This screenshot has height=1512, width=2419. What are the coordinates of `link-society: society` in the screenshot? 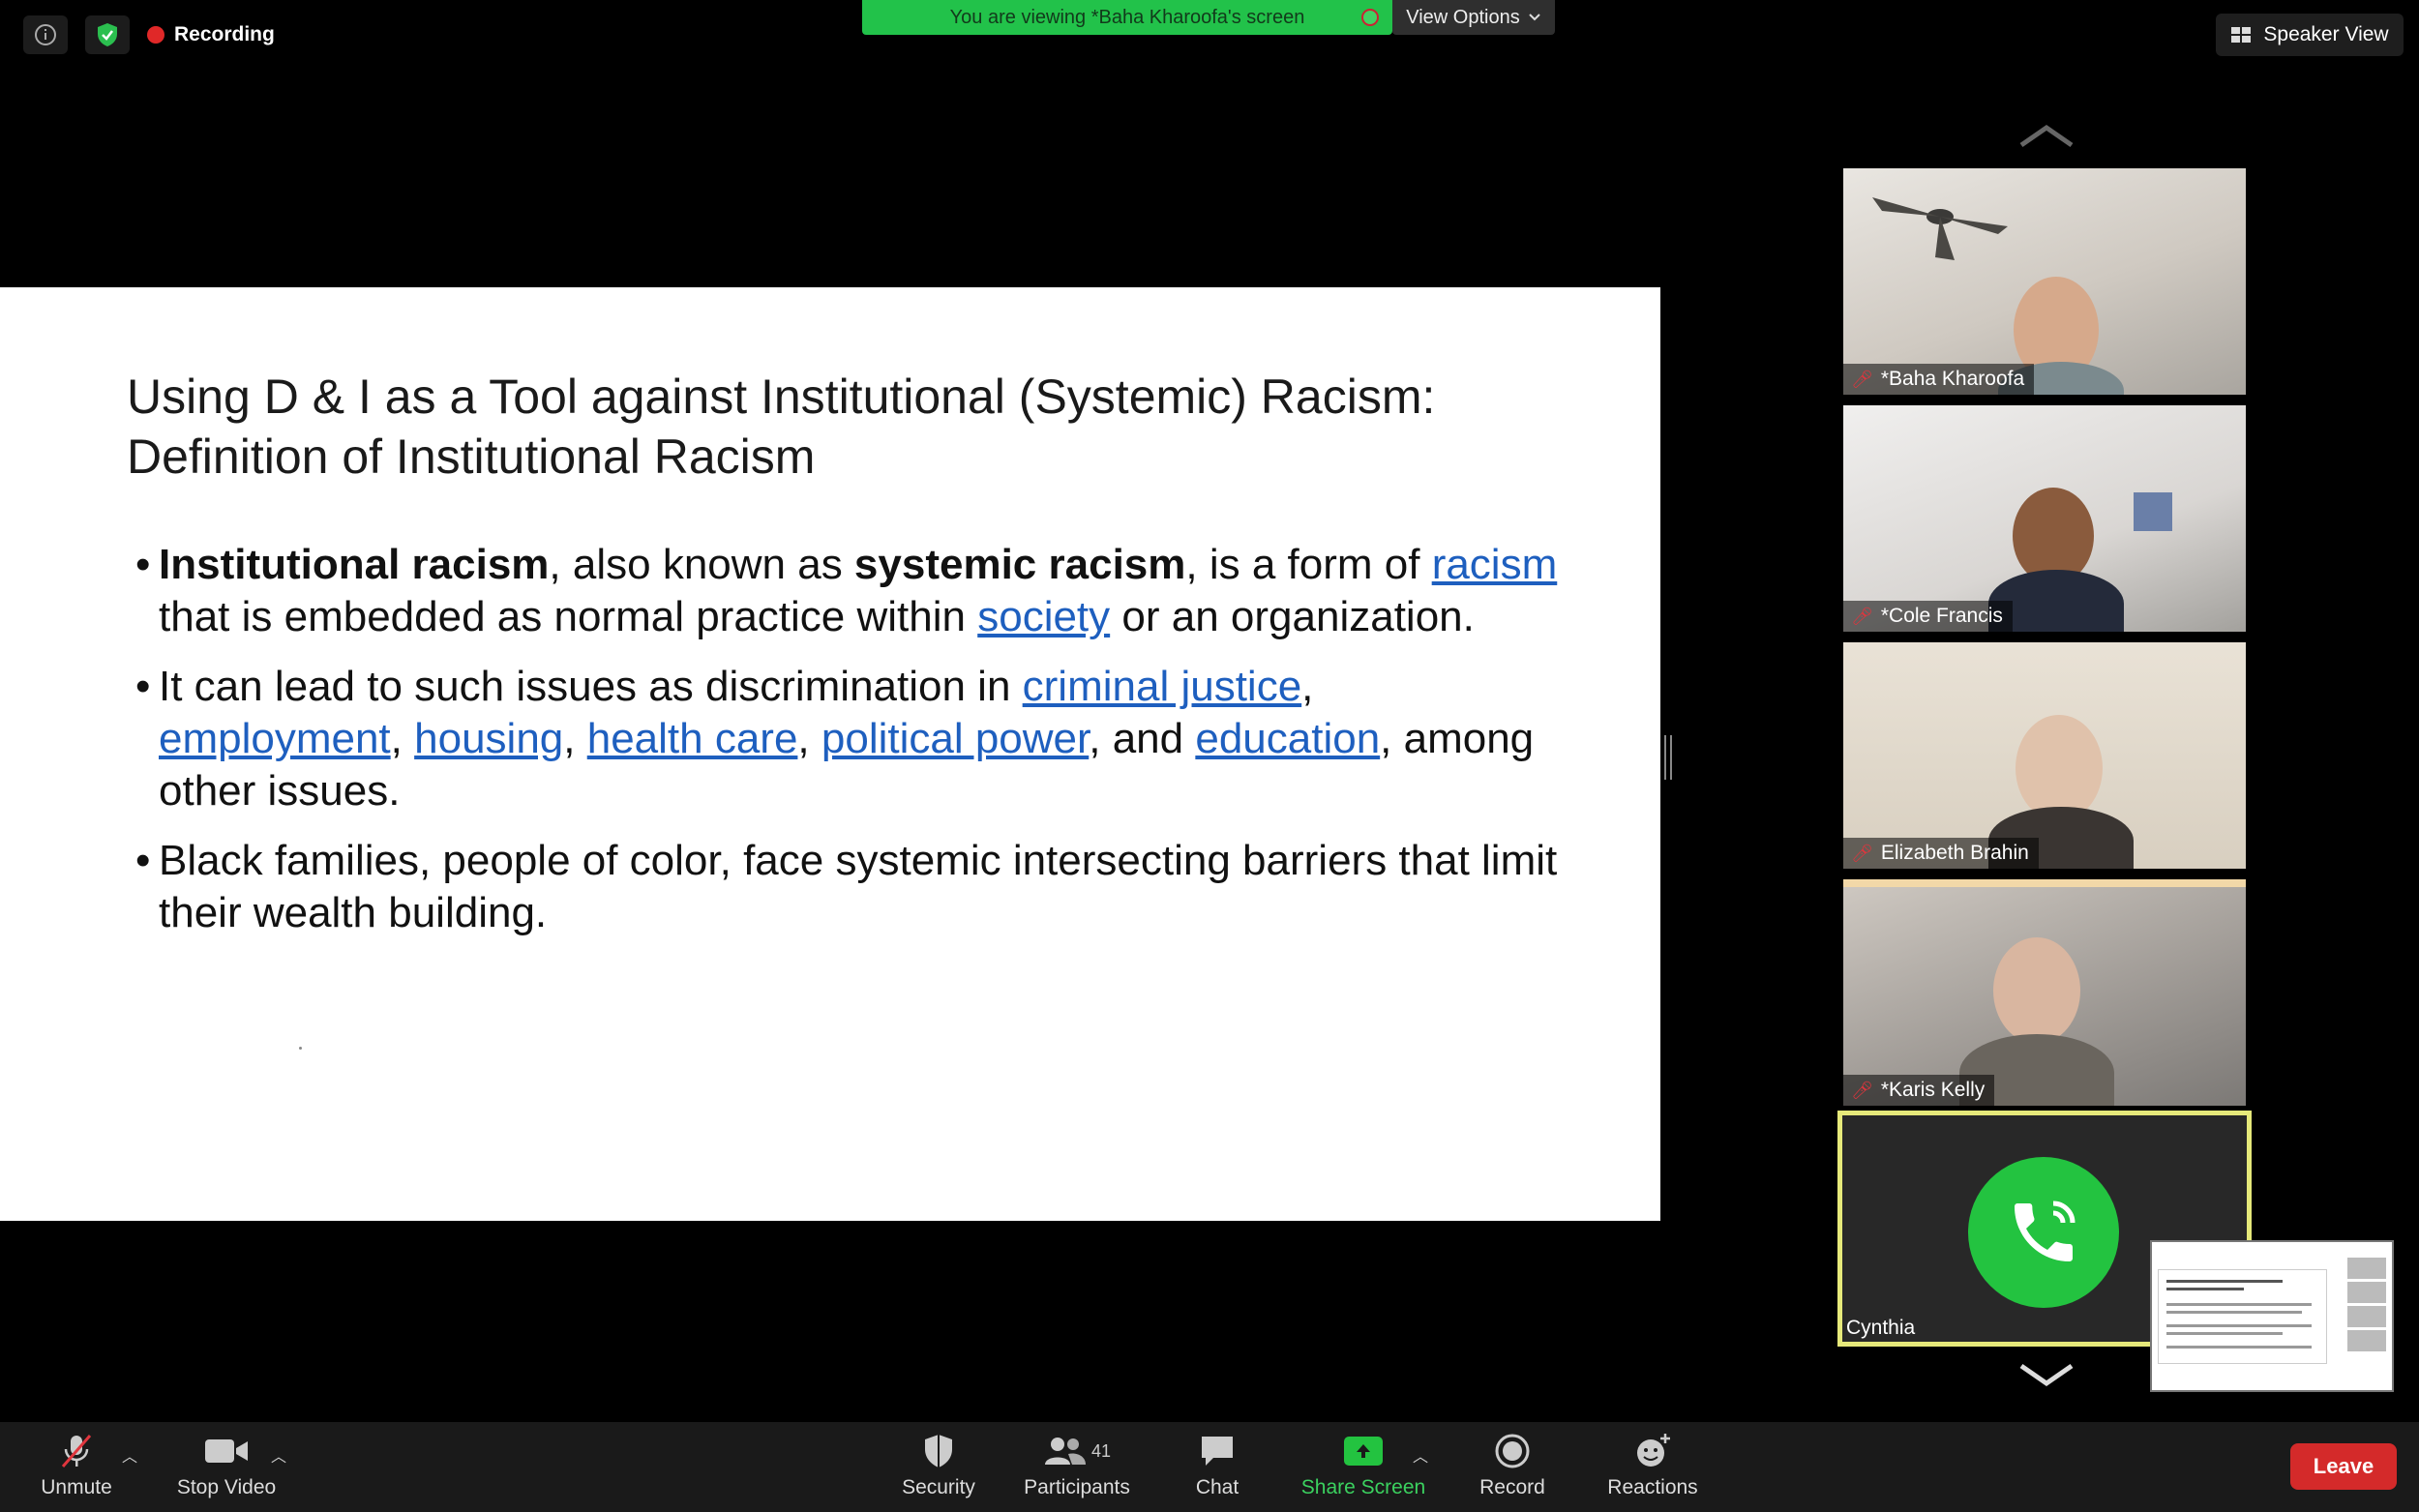 It's located at (1043, 616).